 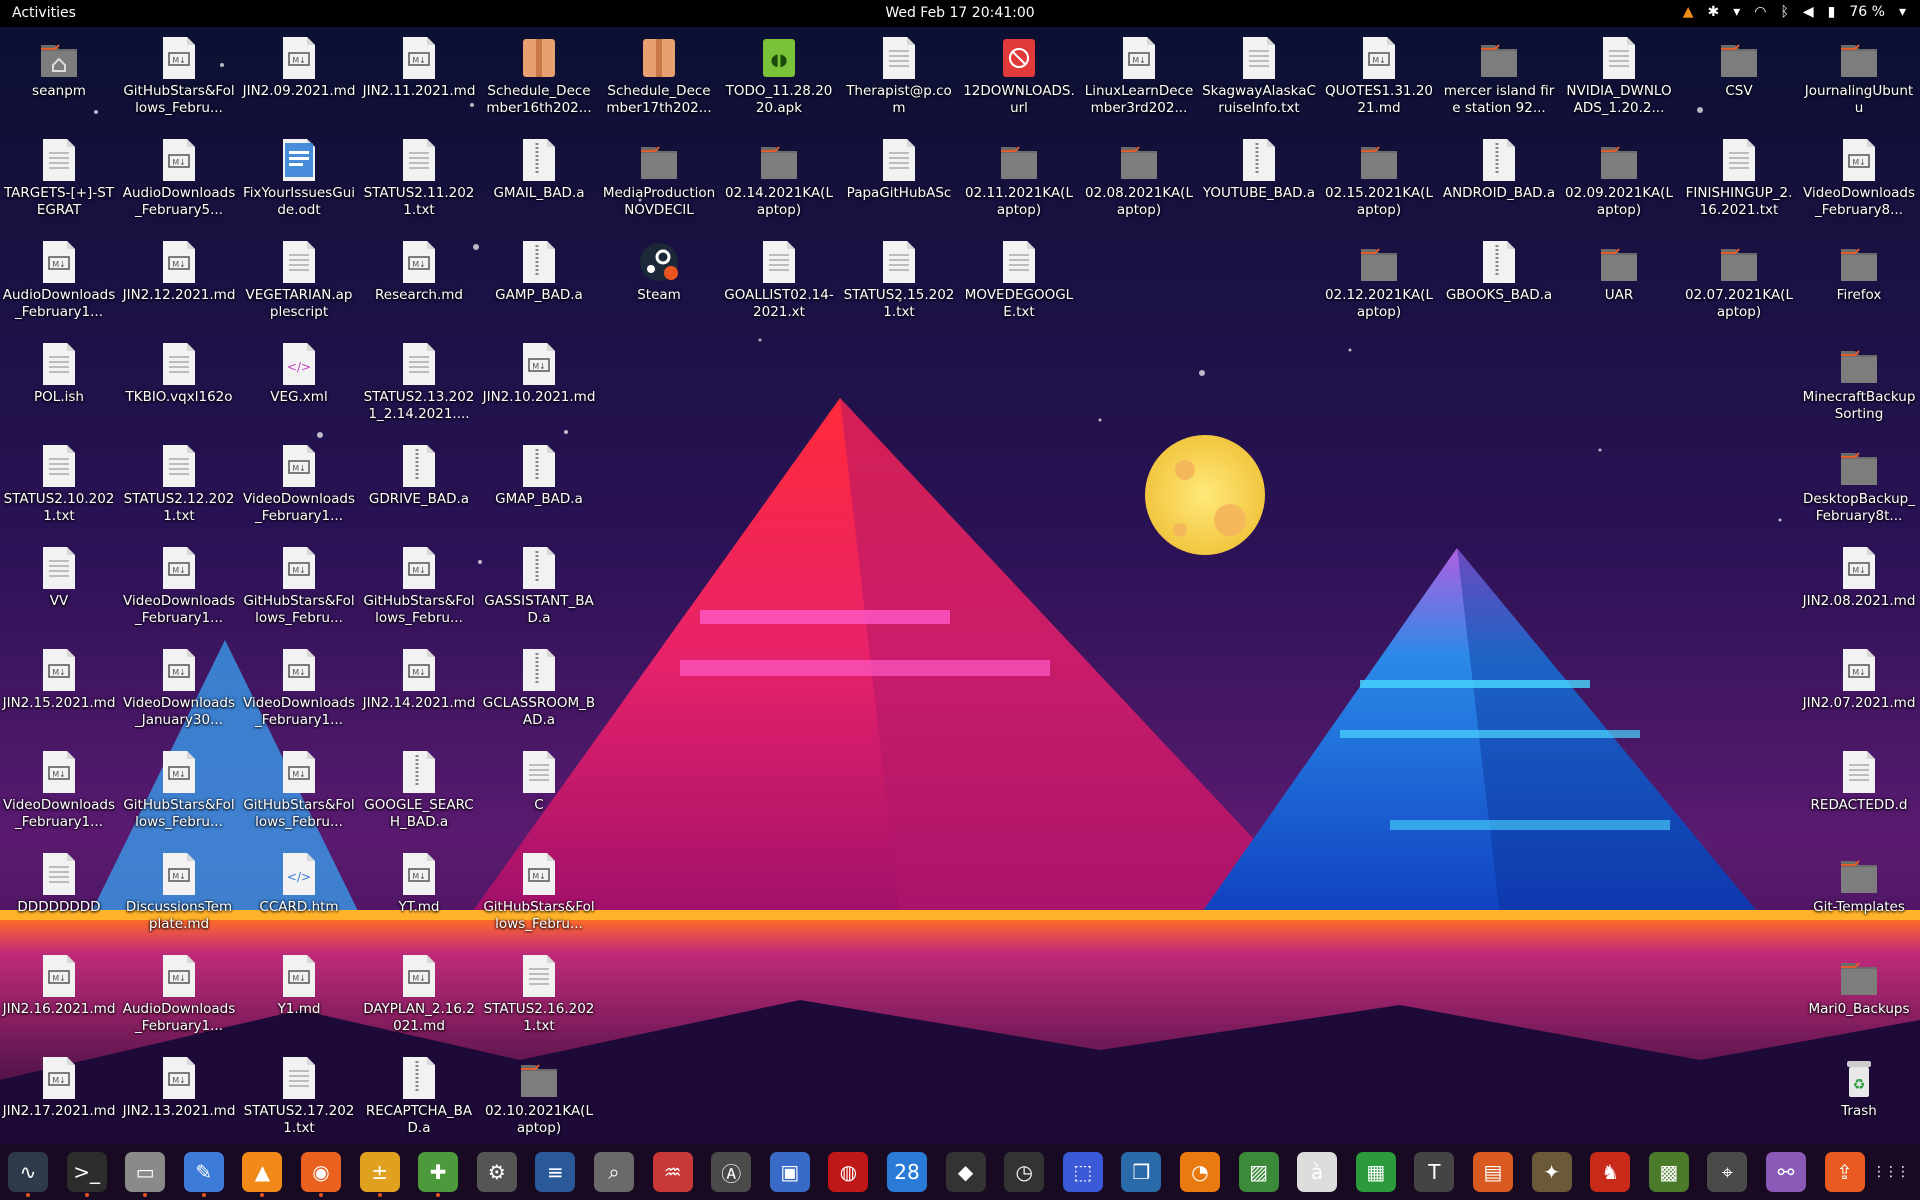 What do you see at coordinates (59, 590) in the screenshot?
I see `desktop-file: VV` at bounding box center [59, 590].